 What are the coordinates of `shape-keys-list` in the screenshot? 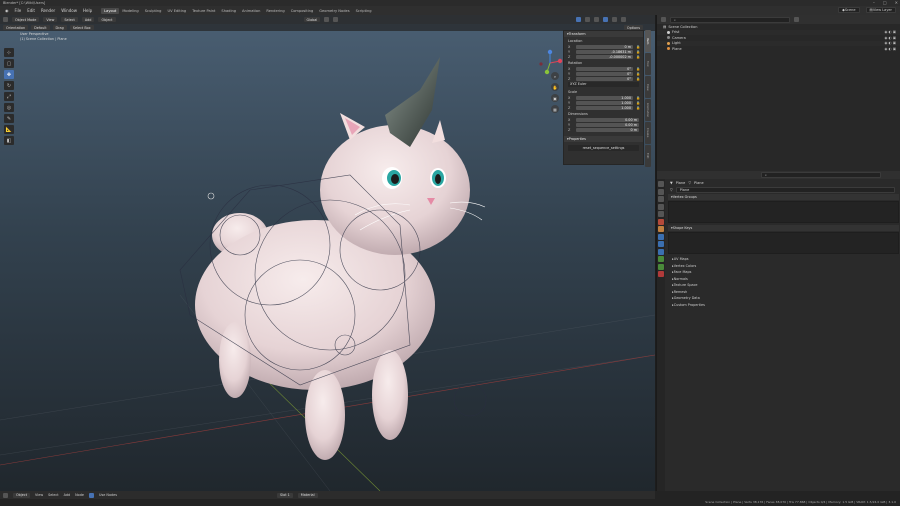 It's located at (783, 243).